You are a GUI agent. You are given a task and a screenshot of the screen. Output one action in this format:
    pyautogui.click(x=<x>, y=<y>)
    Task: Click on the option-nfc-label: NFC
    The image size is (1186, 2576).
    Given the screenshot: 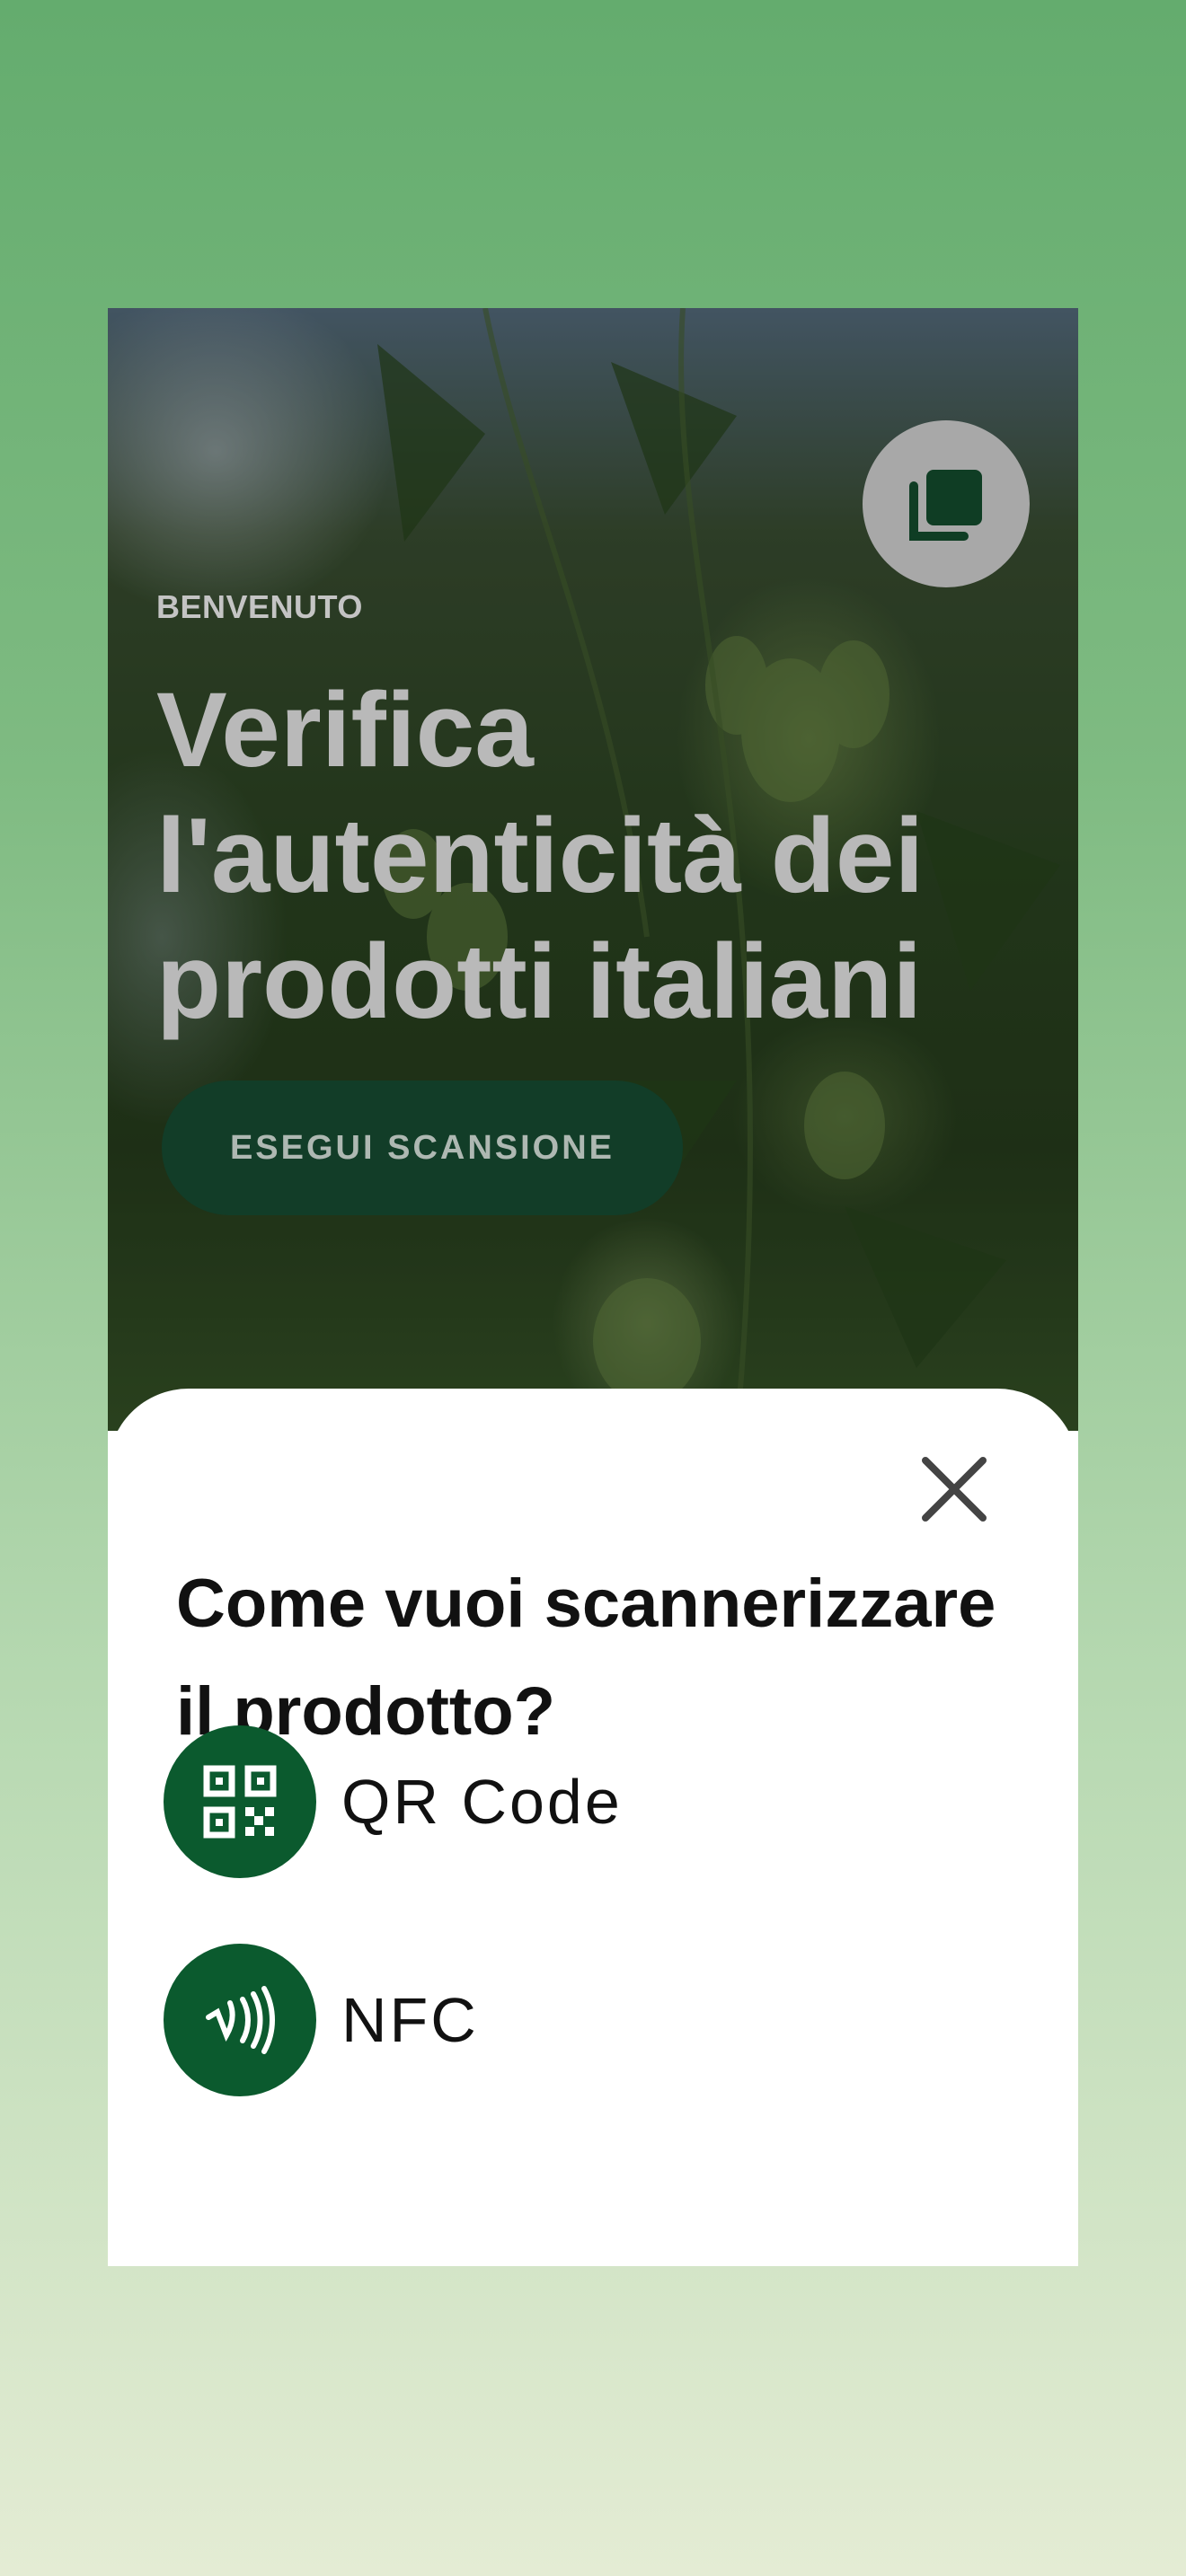 What is the action you would take?
    pyautogui.click(x=410, y=2020)
    